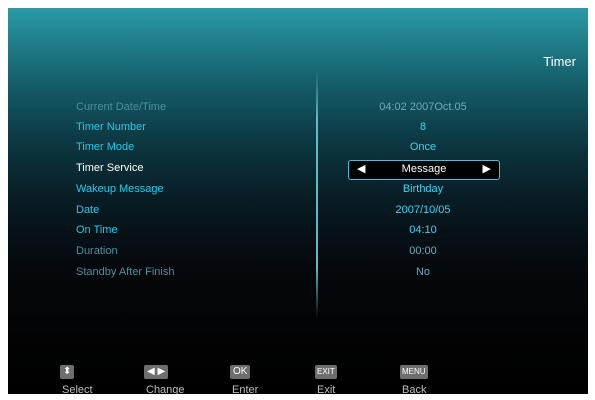  Describe the element at coordinates (559, 61) in the screenshot. I see `page-title: Timer` at that location.